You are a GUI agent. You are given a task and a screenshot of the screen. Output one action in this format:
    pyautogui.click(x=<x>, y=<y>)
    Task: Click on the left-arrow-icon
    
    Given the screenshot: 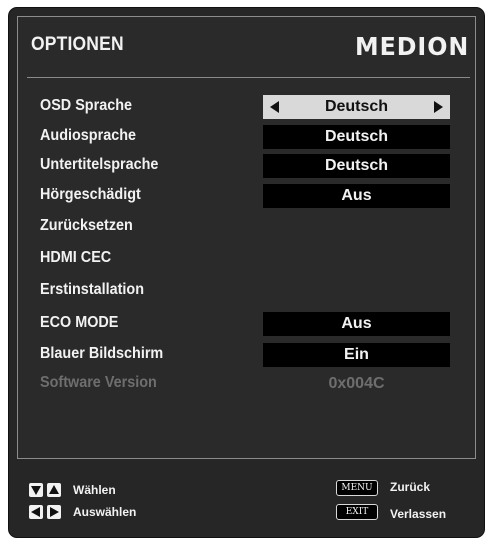 What is the action you would take?
    pyautogui.click(x=274, y=107)
    